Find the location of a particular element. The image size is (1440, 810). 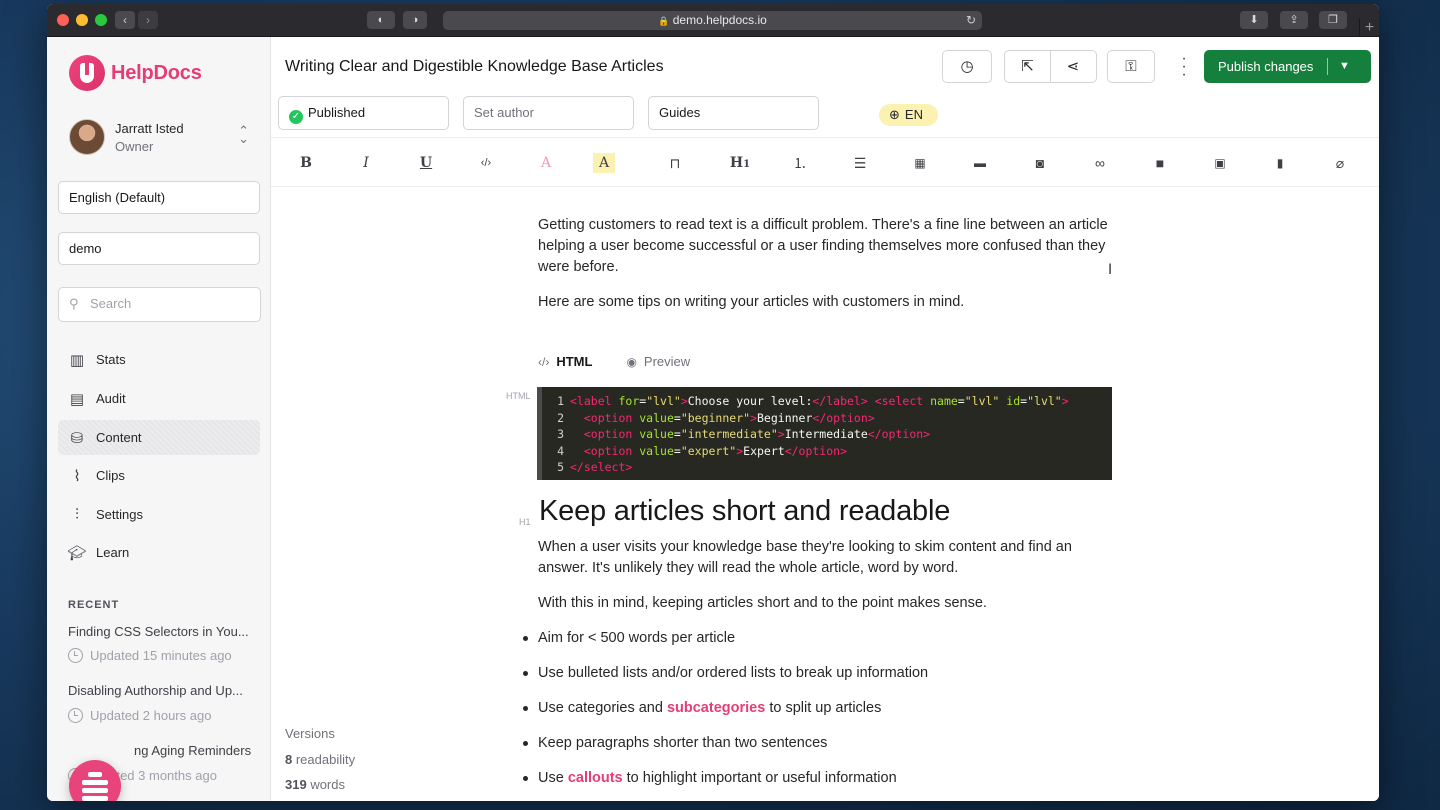

inline-code-icon: ‹/› is located at coordinates (486, 163).